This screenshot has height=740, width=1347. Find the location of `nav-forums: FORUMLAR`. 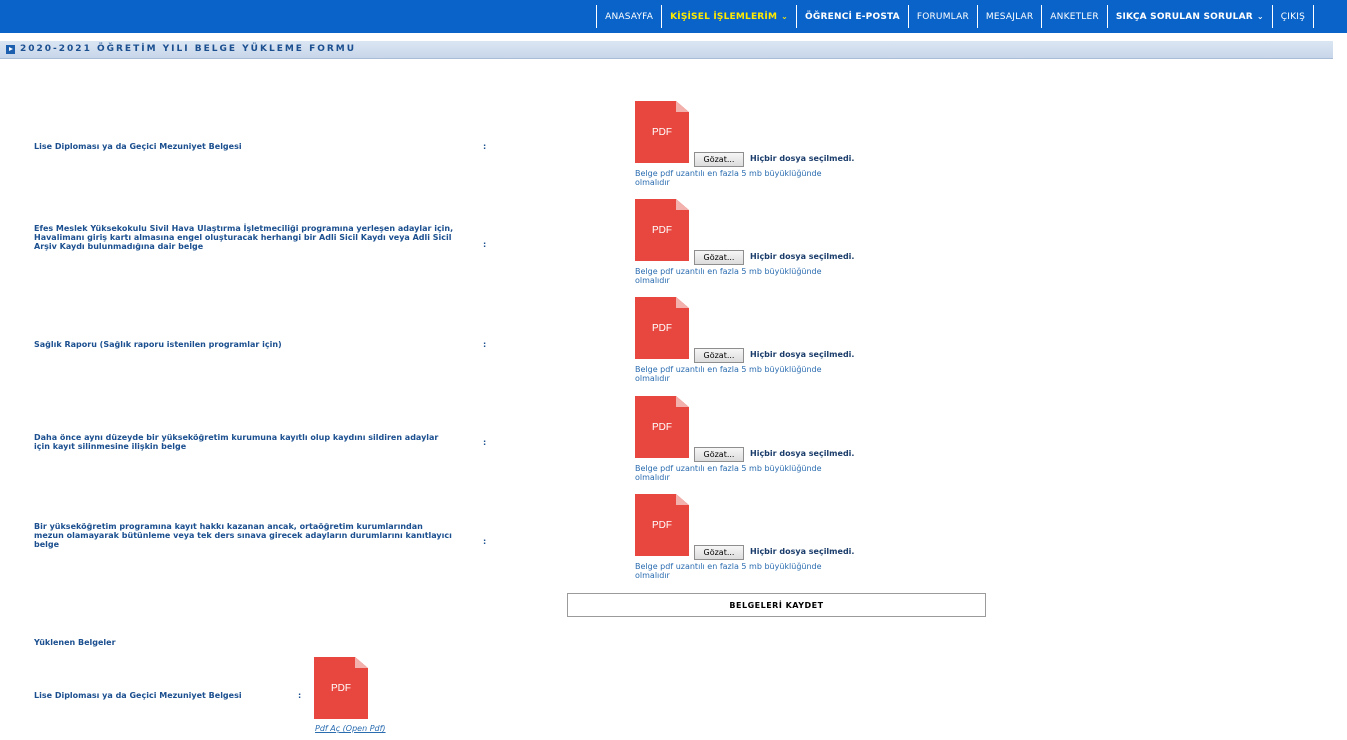

nav-forums: FORUMLAR is located at coordinates (942, 16).